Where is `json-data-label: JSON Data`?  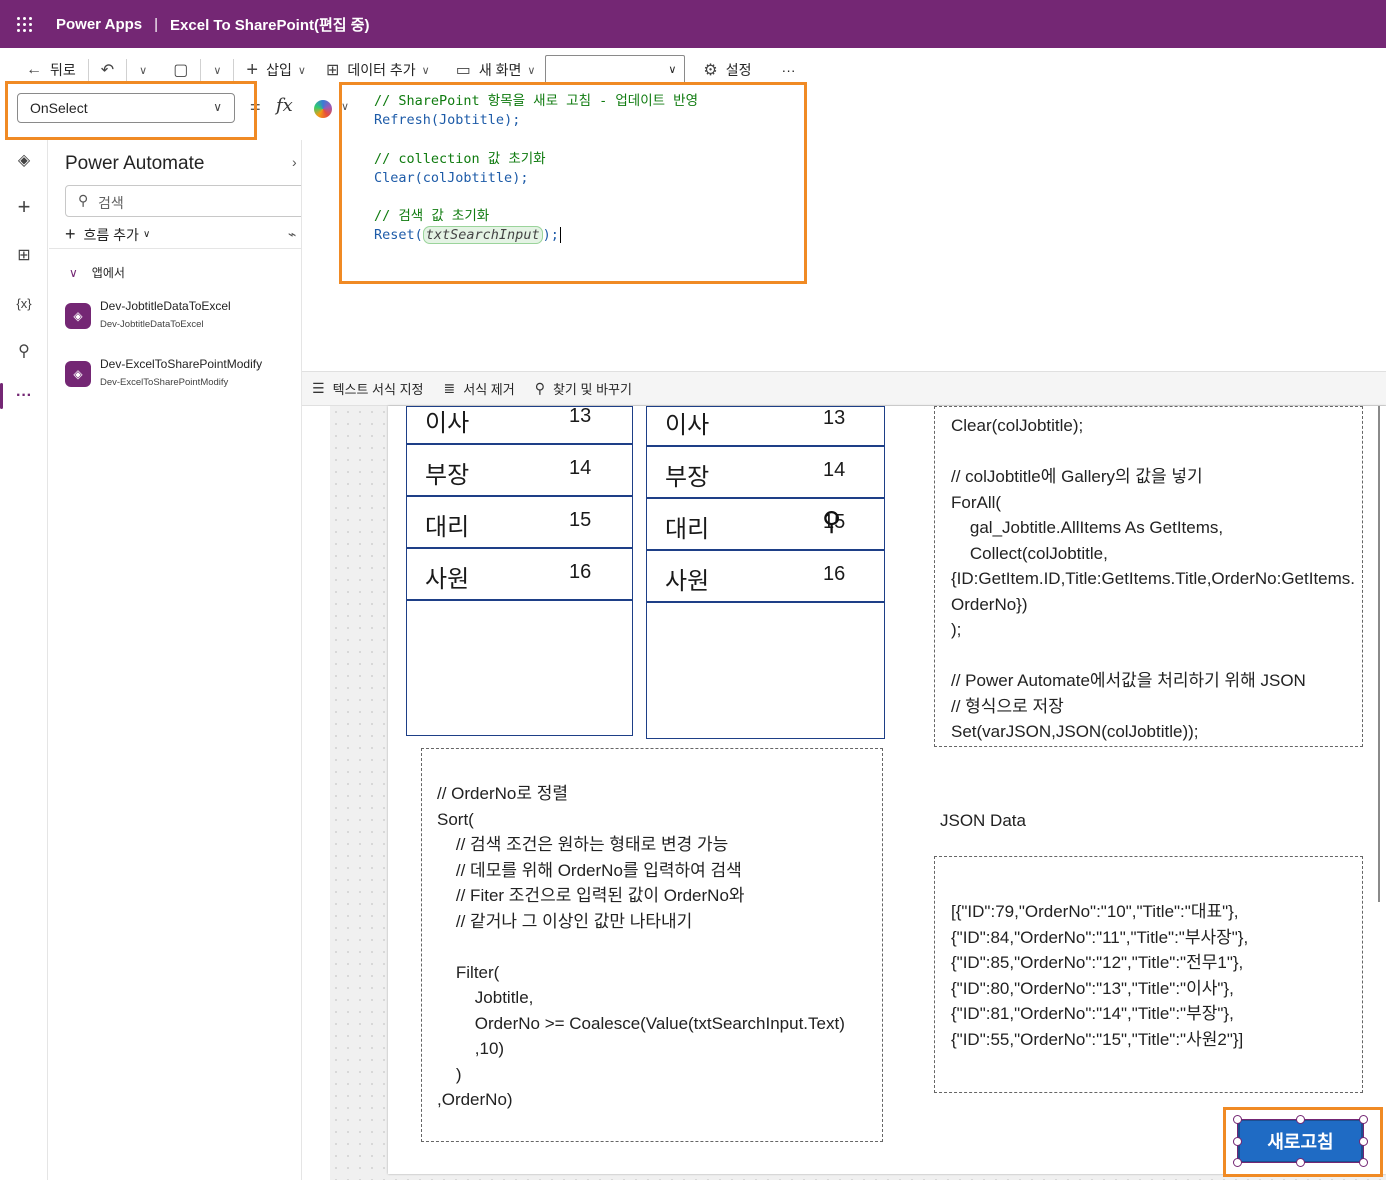 json-data-label: JSON Data is located at coordinates (983, 820).